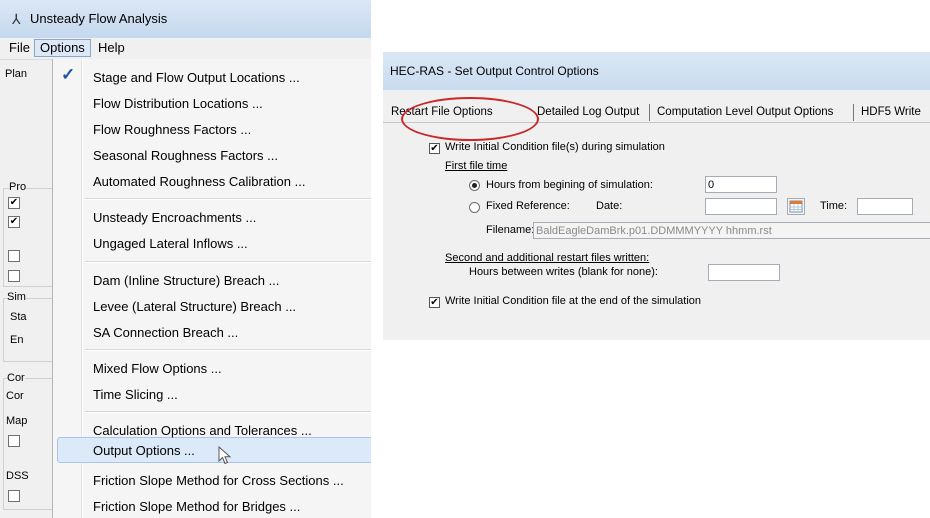  I want to click on write-end-checkbox: ✔, so click(434, 302).